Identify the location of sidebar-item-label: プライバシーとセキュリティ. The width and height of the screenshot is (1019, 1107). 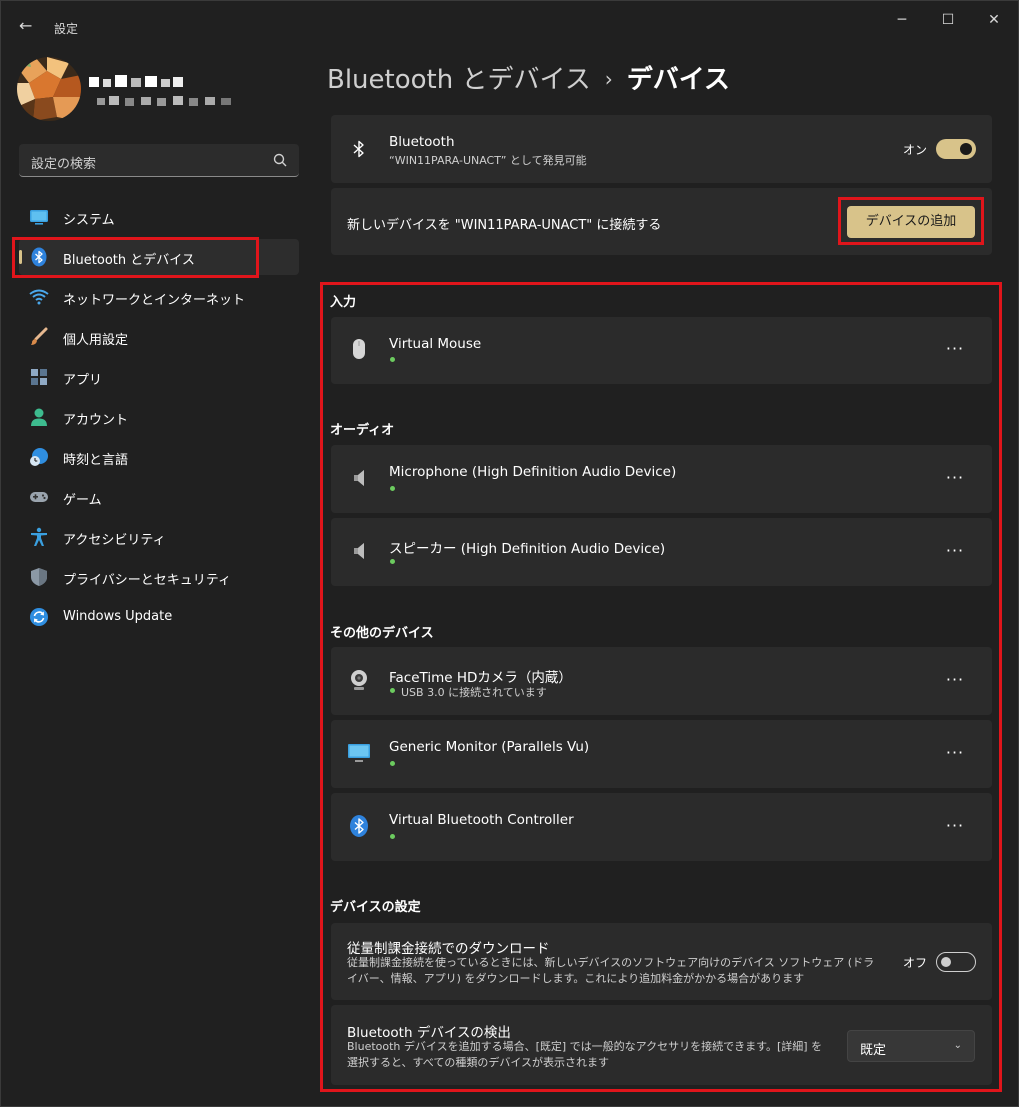
(147, 580).